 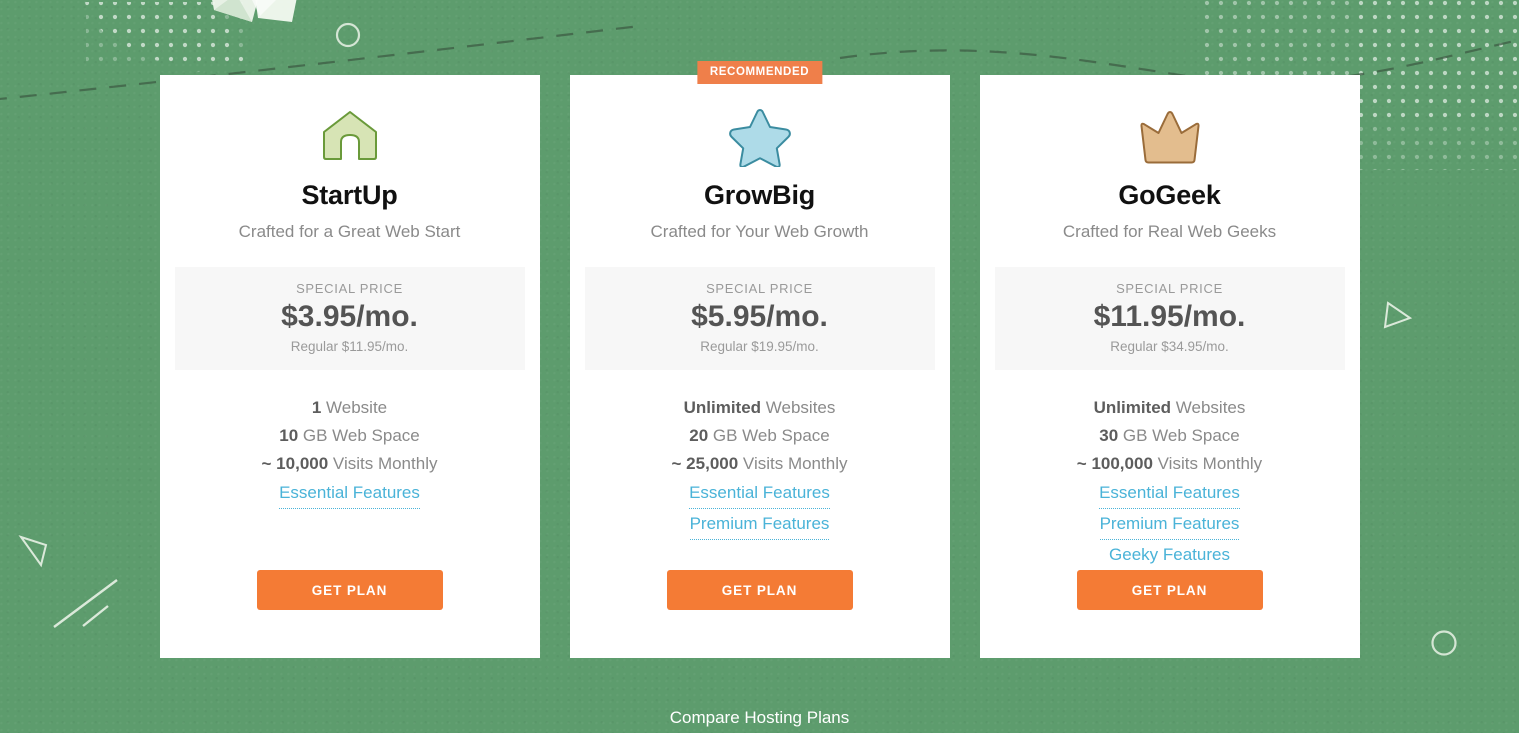 What do you see at coordinates (316, 408) in the screenshot?
I see `feature-value: 1` at bounding box center [316, 408].